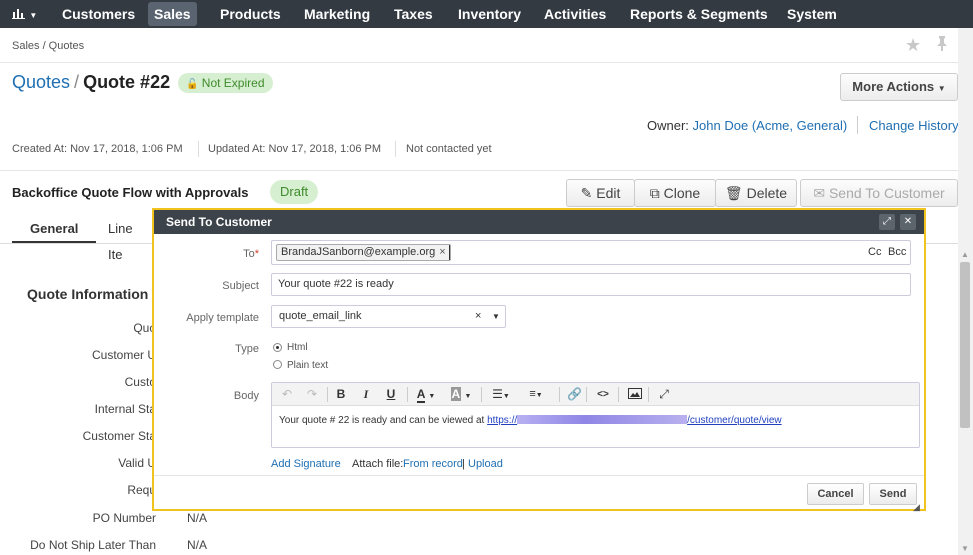 This screenshot has height=555, width=973. What do you see at coordinates (812, 14) in the screenshot?
I see `nav-system: System` at bounding box center [812, 14].